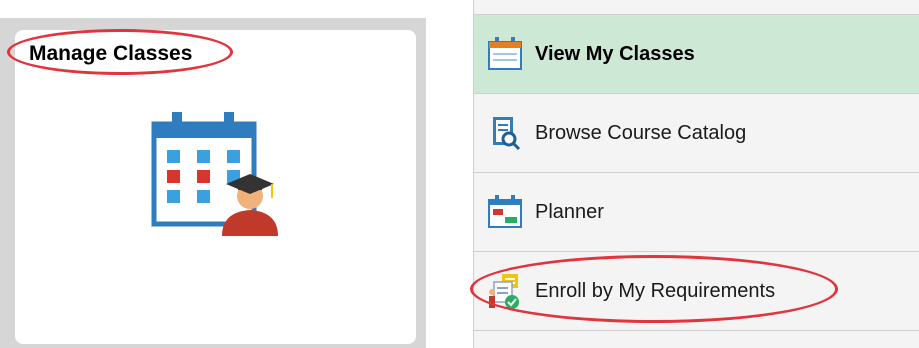  What do you see at coordinates (641, 132) in the screenshot?
I see `menu-item-label: Browse Course Catalog` at bounding box center [641, 132].